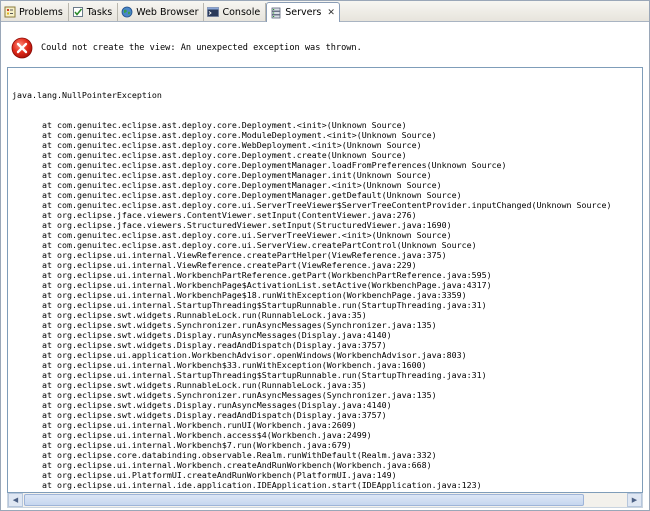  What do you see at coordinates (99, 12) in the screenshot?
I see `tab-label: Tasks` at bounding box center [99, 12].